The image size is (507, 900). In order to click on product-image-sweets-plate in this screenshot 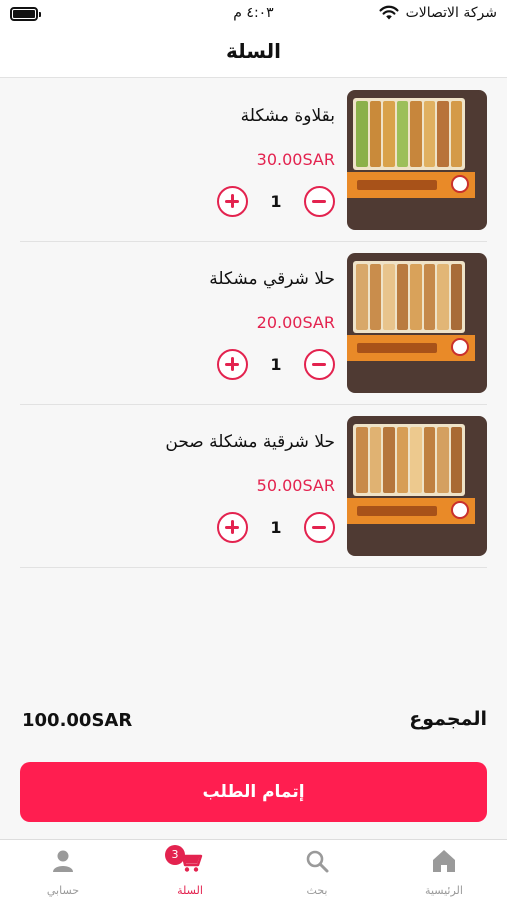, I will do `click(417, 486)`.